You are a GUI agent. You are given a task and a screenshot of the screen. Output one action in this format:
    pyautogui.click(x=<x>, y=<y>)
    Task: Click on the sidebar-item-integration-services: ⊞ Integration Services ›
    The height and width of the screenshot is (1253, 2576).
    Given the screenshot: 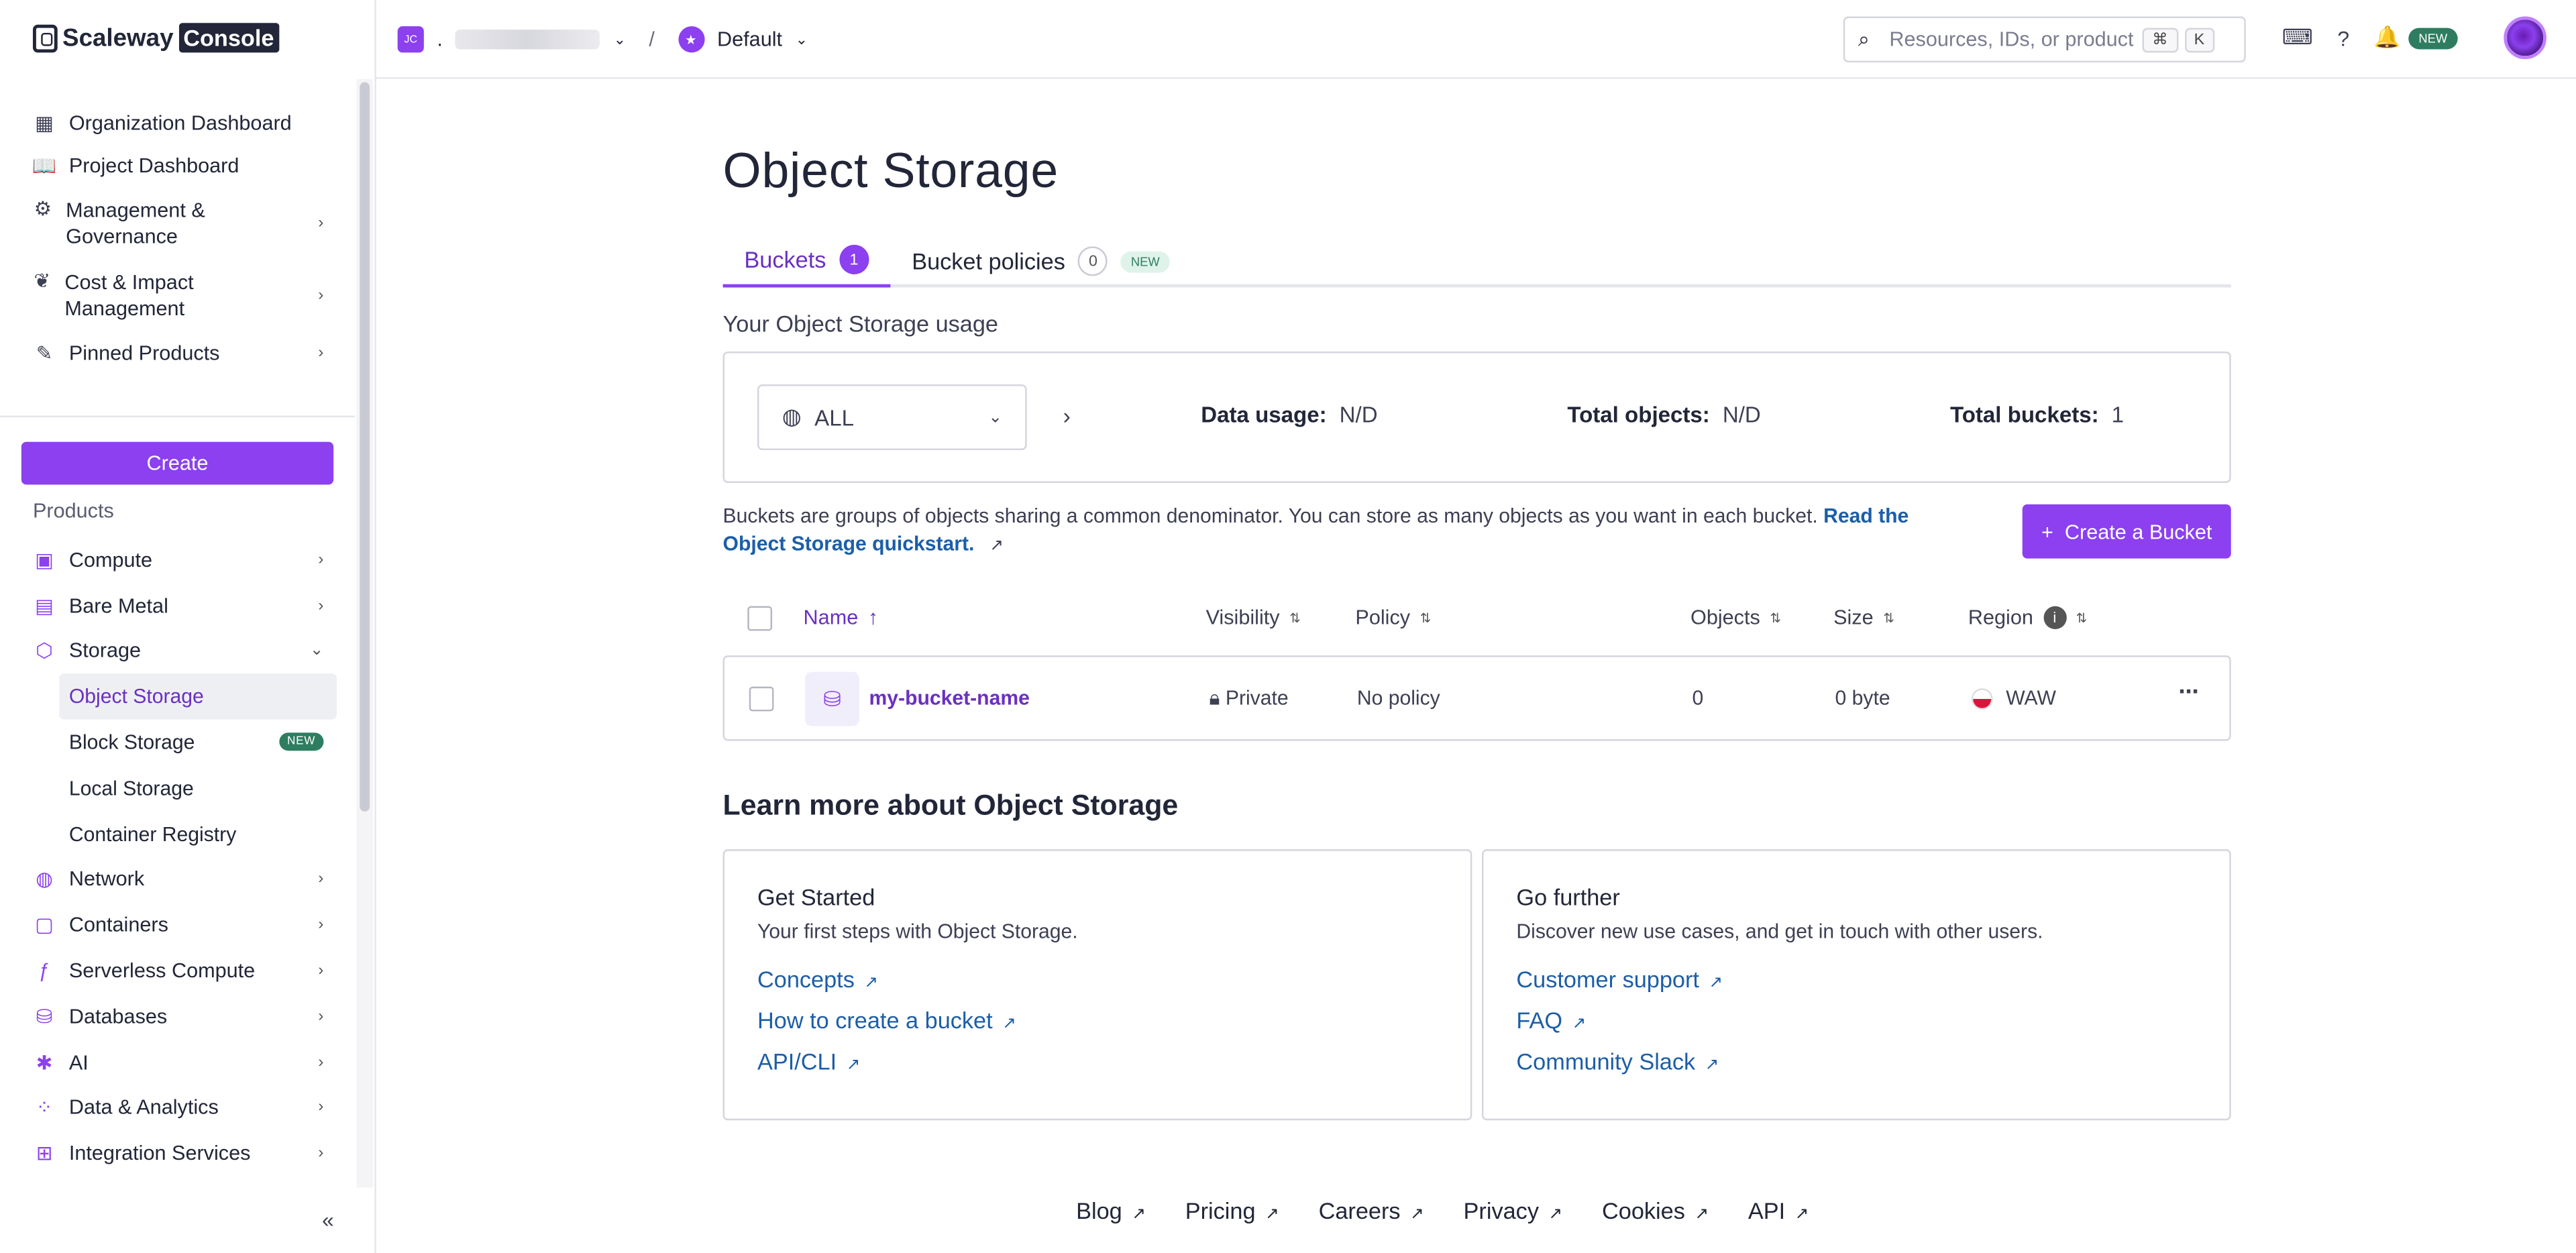 What is the action you would take?
    pyautogui.click(x=178, y=1154)
    